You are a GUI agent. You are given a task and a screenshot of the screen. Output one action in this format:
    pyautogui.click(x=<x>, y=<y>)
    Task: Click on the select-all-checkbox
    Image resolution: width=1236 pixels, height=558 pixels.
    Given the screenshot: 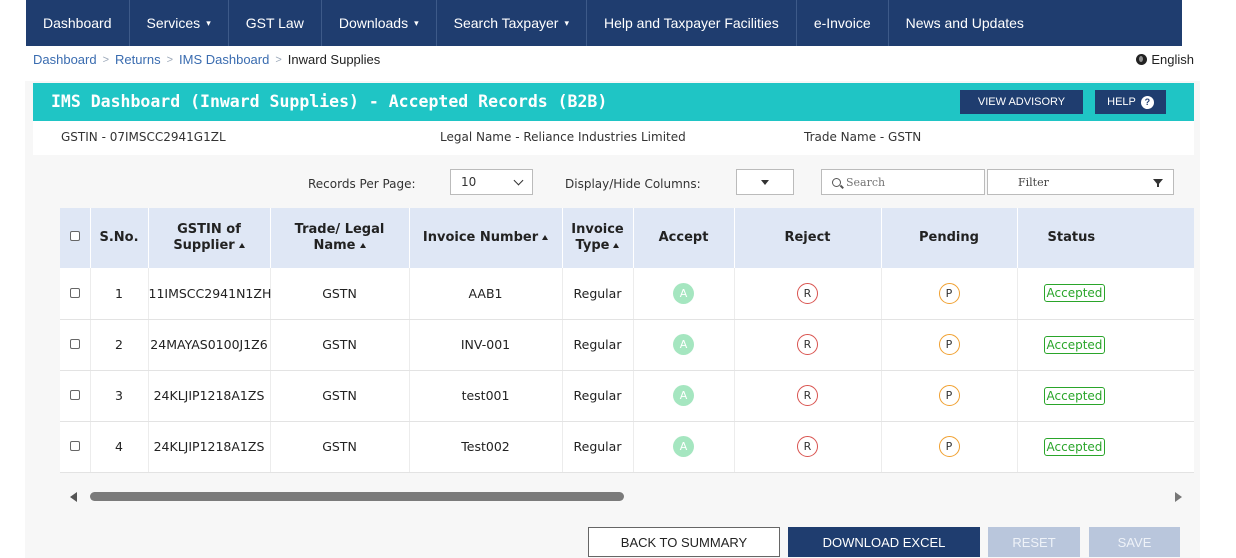 What is the action you would take?
    pyautogui.click(x=74, y=236)
    